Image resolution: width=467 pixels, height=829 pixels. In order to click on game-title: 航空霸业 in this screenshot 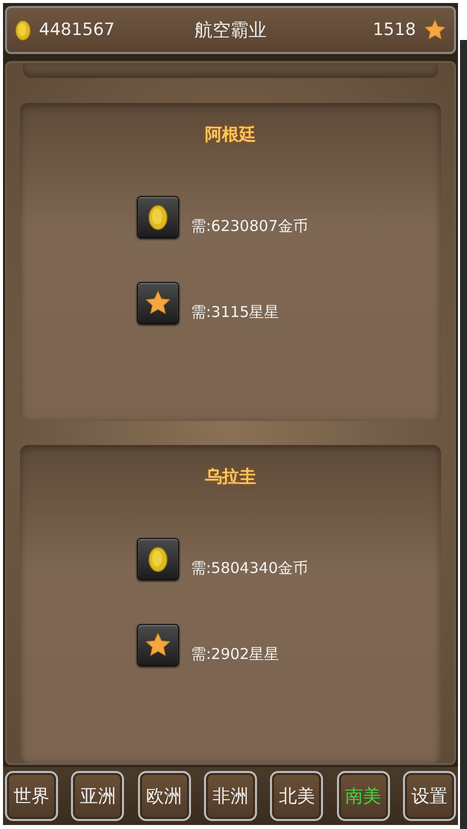, I will do `click(230, 30)`.